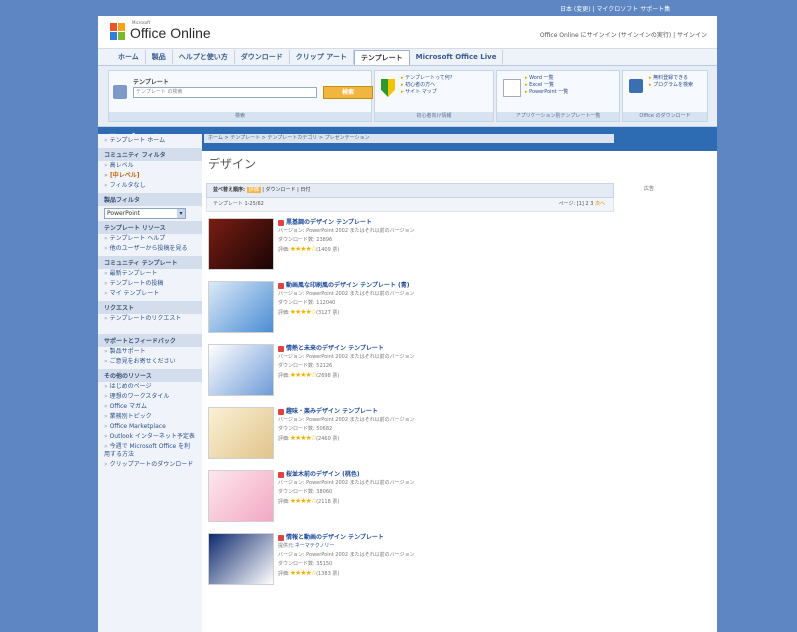 This screenshot has height=632, width=797. What do you see at coordinates (348, 92) in the screenshot?
I see `search-button: 検索` at bounding box center [348, 92].